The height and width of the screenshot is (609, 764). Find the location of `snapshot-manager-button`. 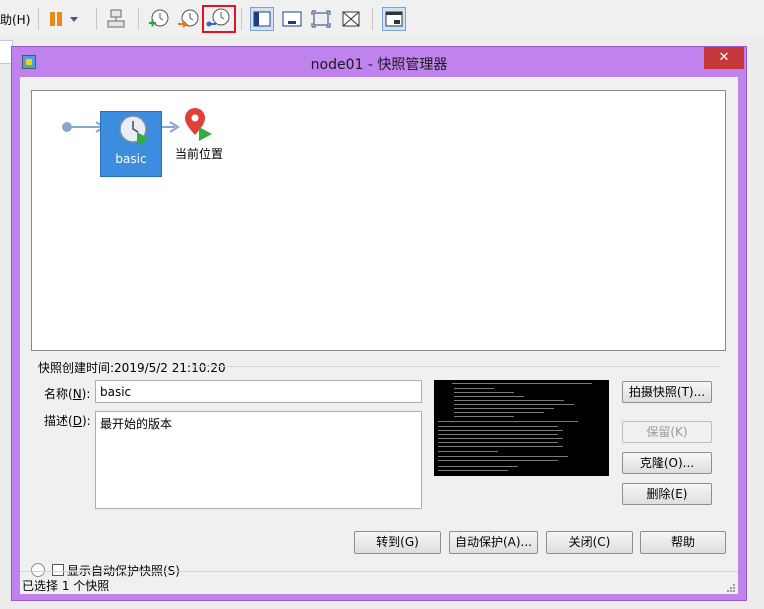

snapshot-manager-button is located at coordinates (219, 19).